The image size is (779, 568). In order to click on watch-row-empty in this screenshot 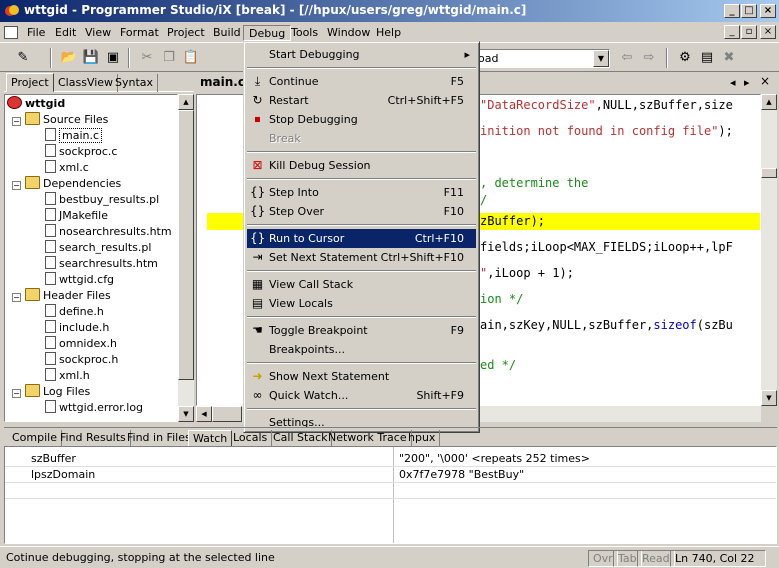, I will do `click(390, 491)`.